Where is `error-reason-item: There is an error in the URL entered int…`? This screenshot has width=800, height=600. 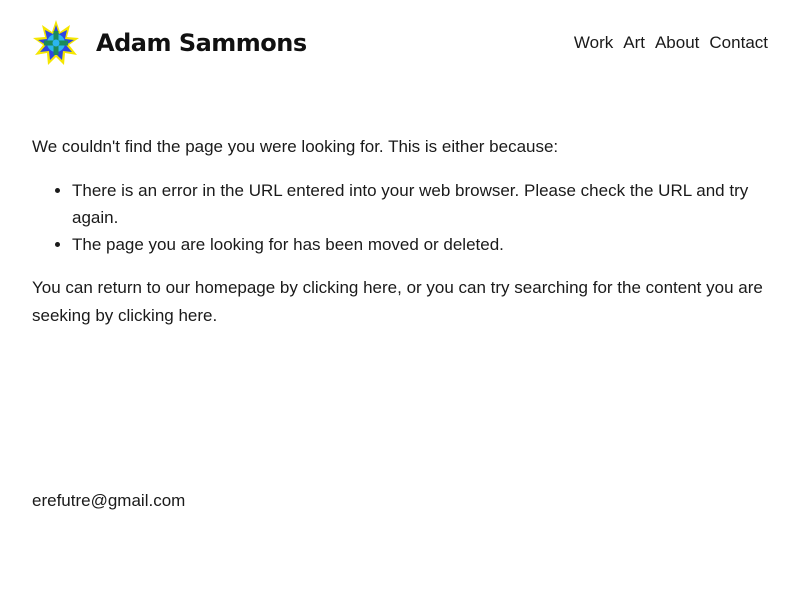 error-reason-item: There is an error in the URL entered int… is located at coordinates (422, 204).